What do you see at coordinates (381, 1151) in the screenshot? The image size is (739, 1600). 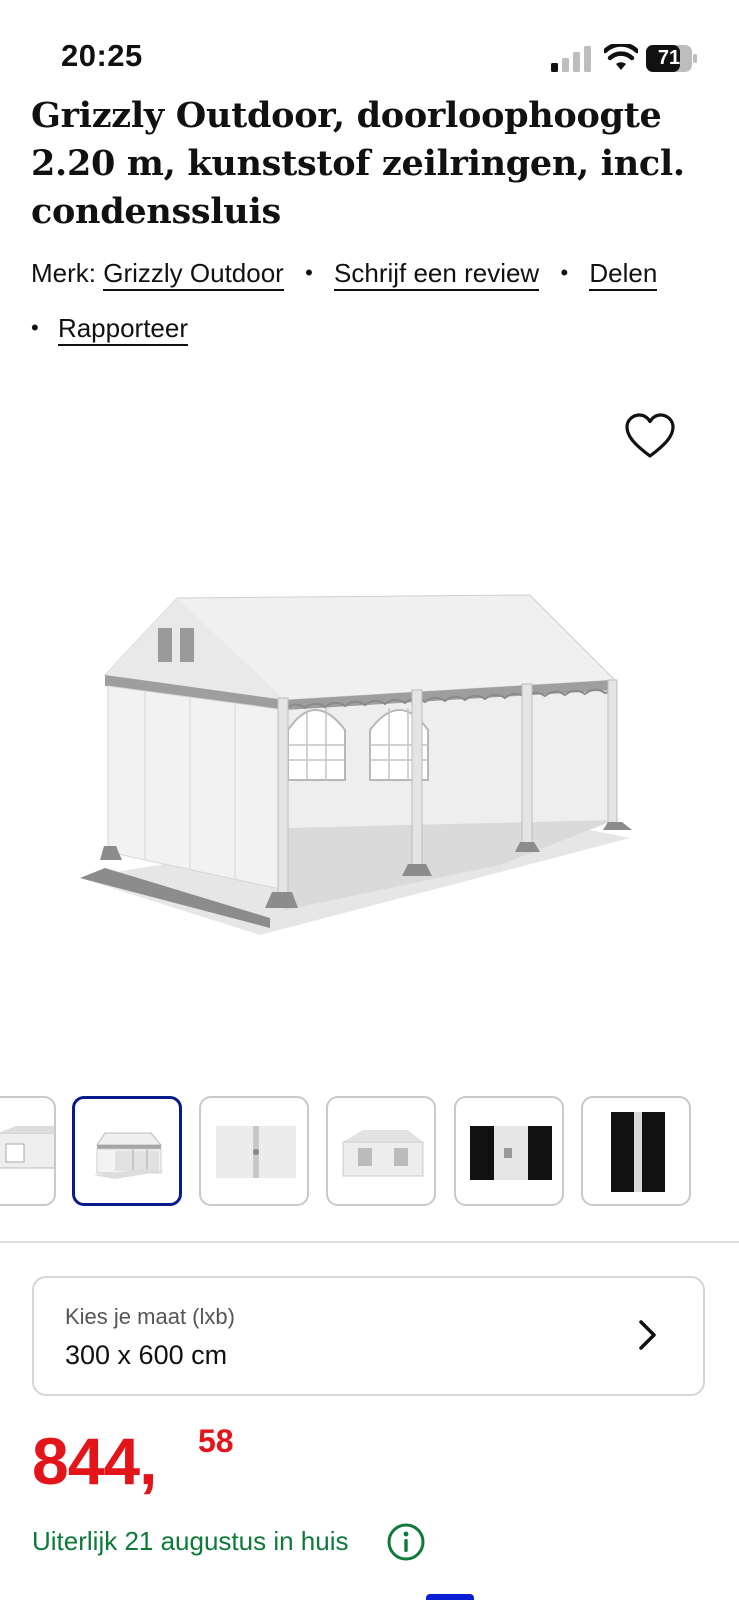 I see `thumbnail-tent-windows` at bounding box center [381, 1151].